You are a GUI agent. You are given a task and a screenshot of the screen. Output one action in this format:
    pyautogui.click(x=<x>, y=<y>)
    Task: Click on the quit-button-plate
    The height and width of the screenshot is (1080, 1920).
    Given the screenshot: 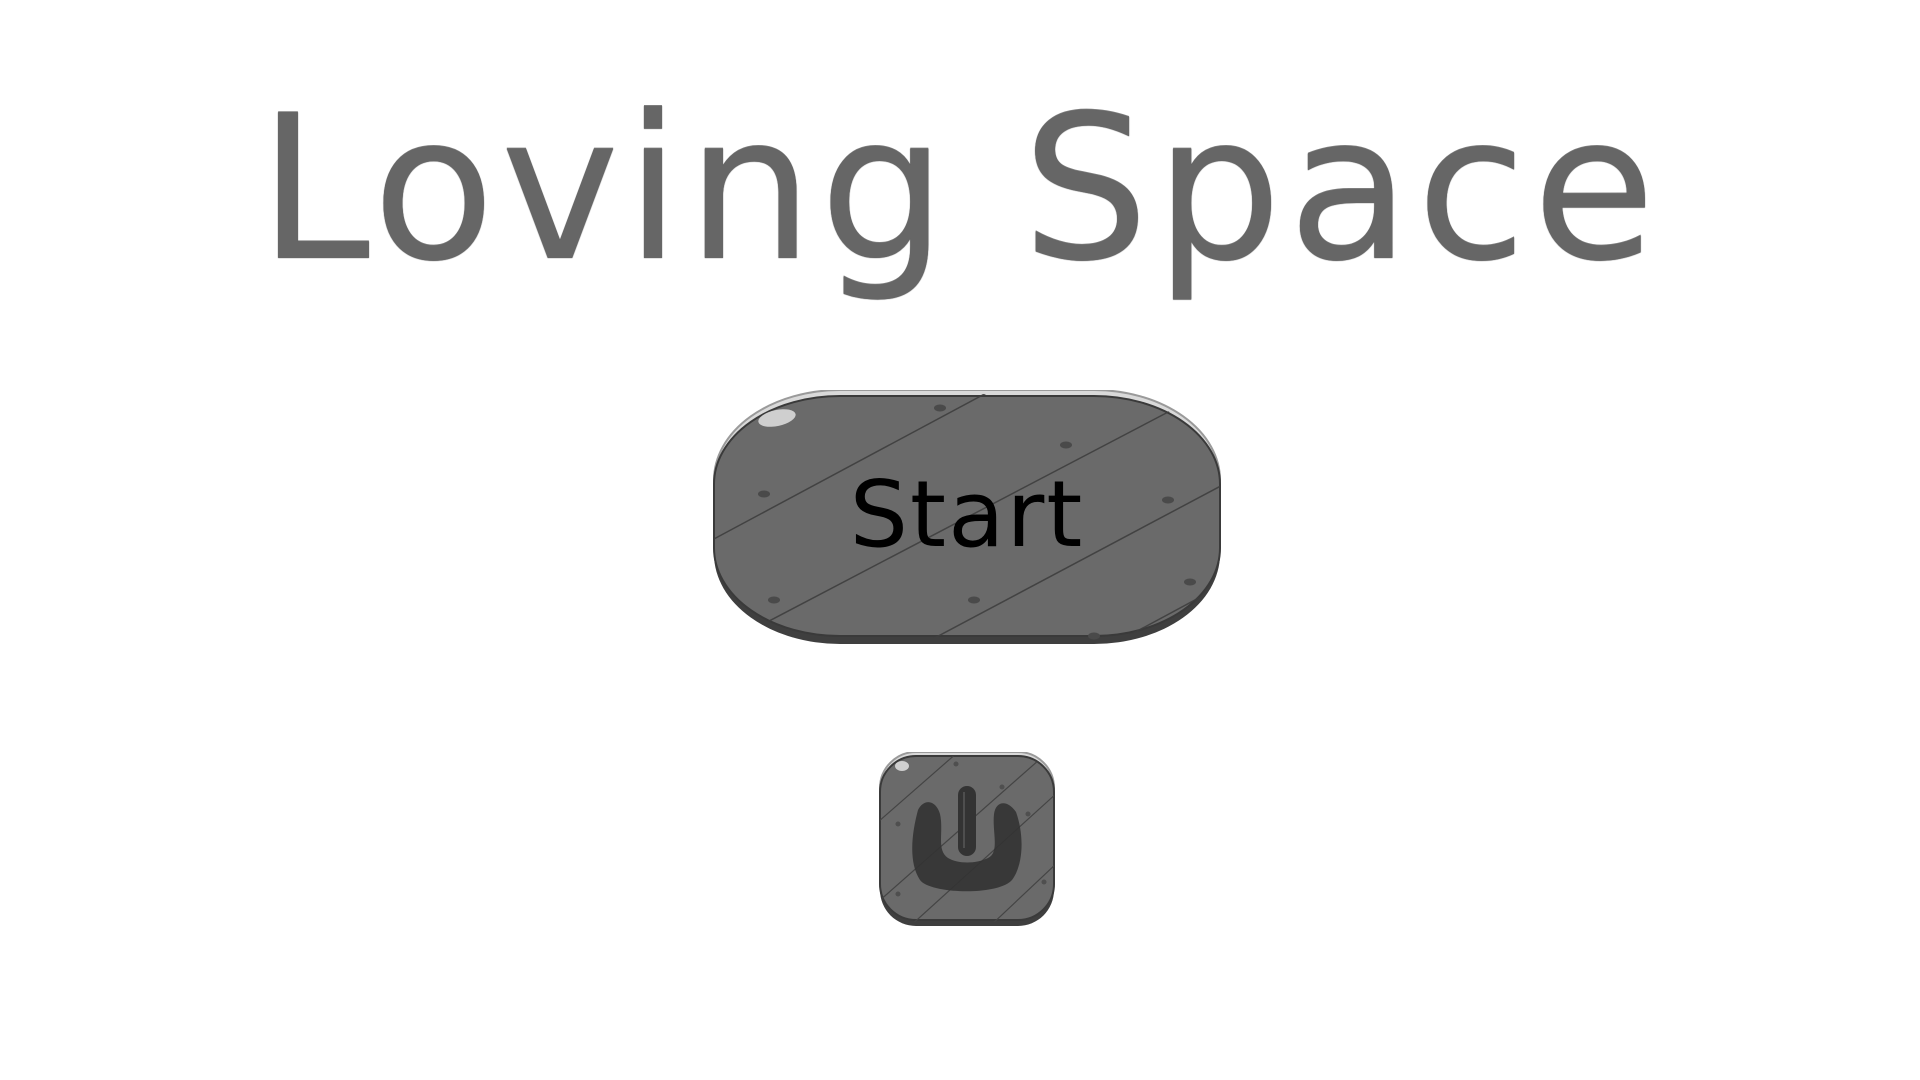 What is the action you would take?
    pyautogui.click(x=967, y=839)
    